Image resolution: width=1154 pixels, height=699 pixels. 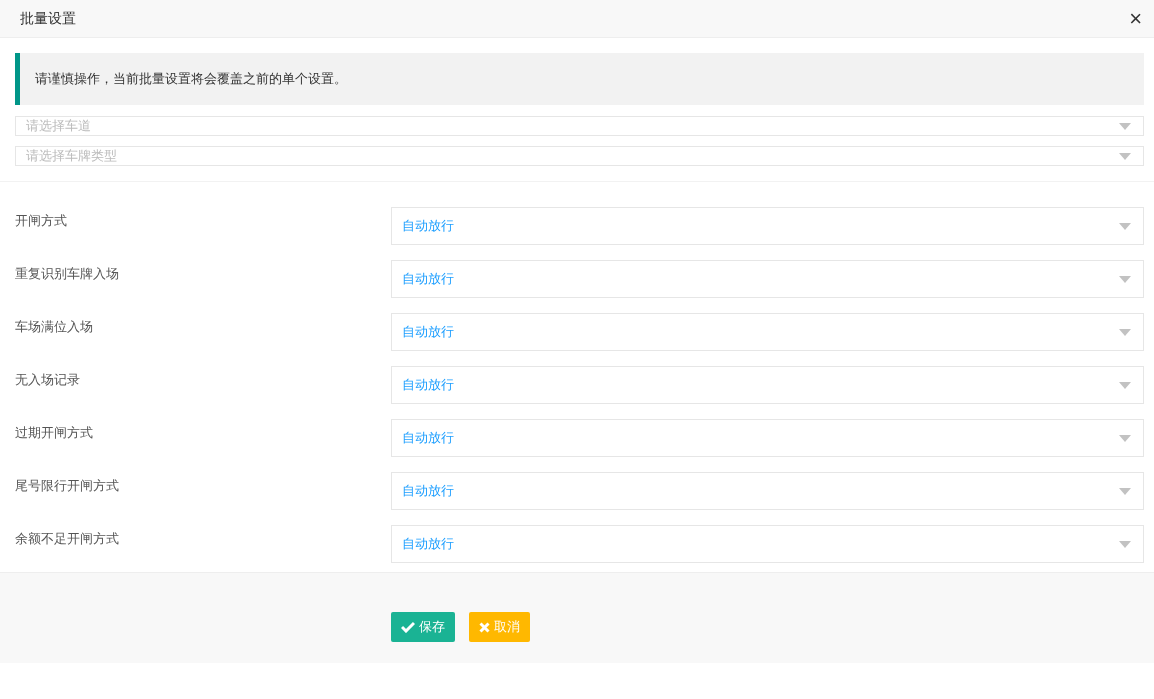 What do you see at coordinates (484, 627) in the screenshot?
I see `close-icon` at bounding box center [484, 627].